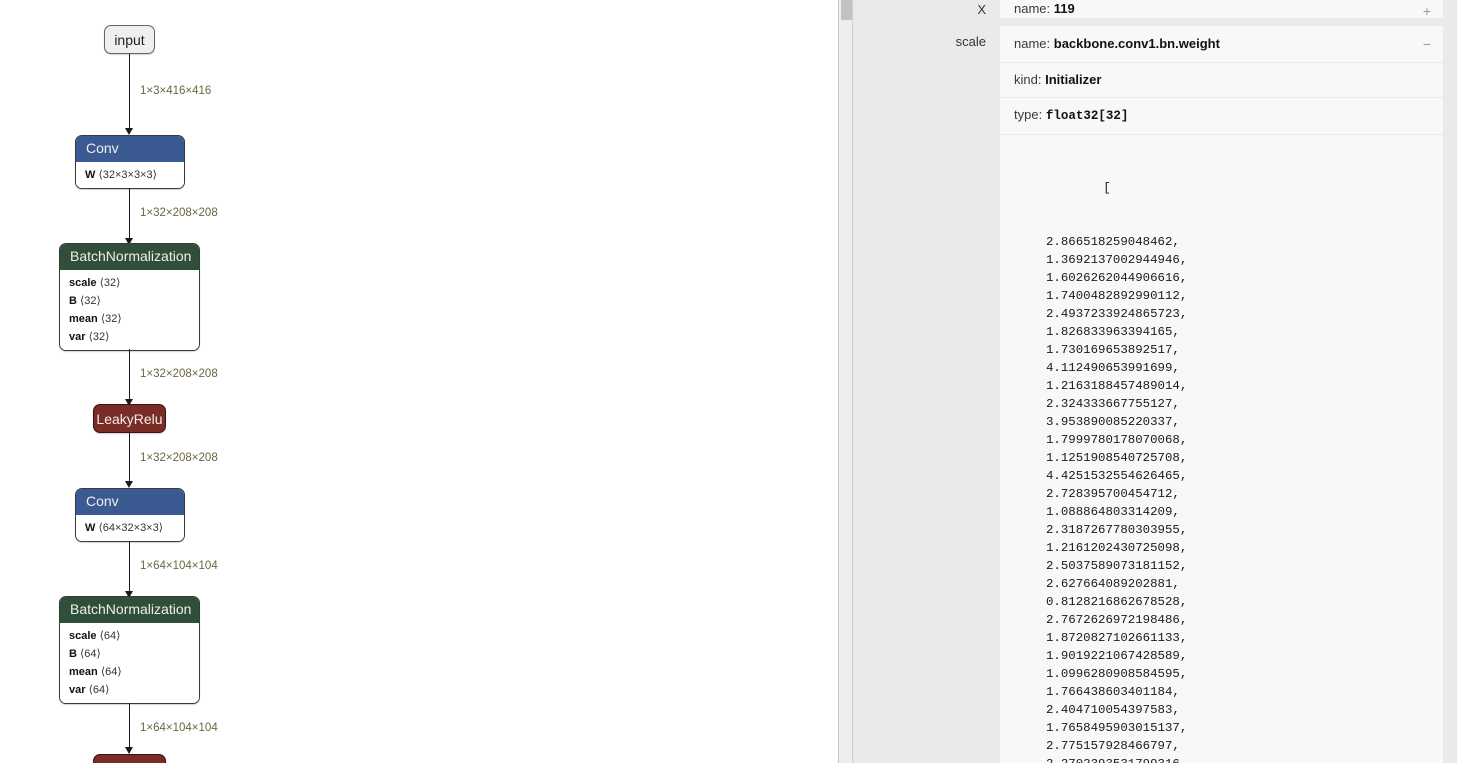 This screenshot has width=1457, height=763. Describe the element at coordinates (176, 91) in the screenshot. I see `graph-edge-label: 1×3×416×416` at that location.